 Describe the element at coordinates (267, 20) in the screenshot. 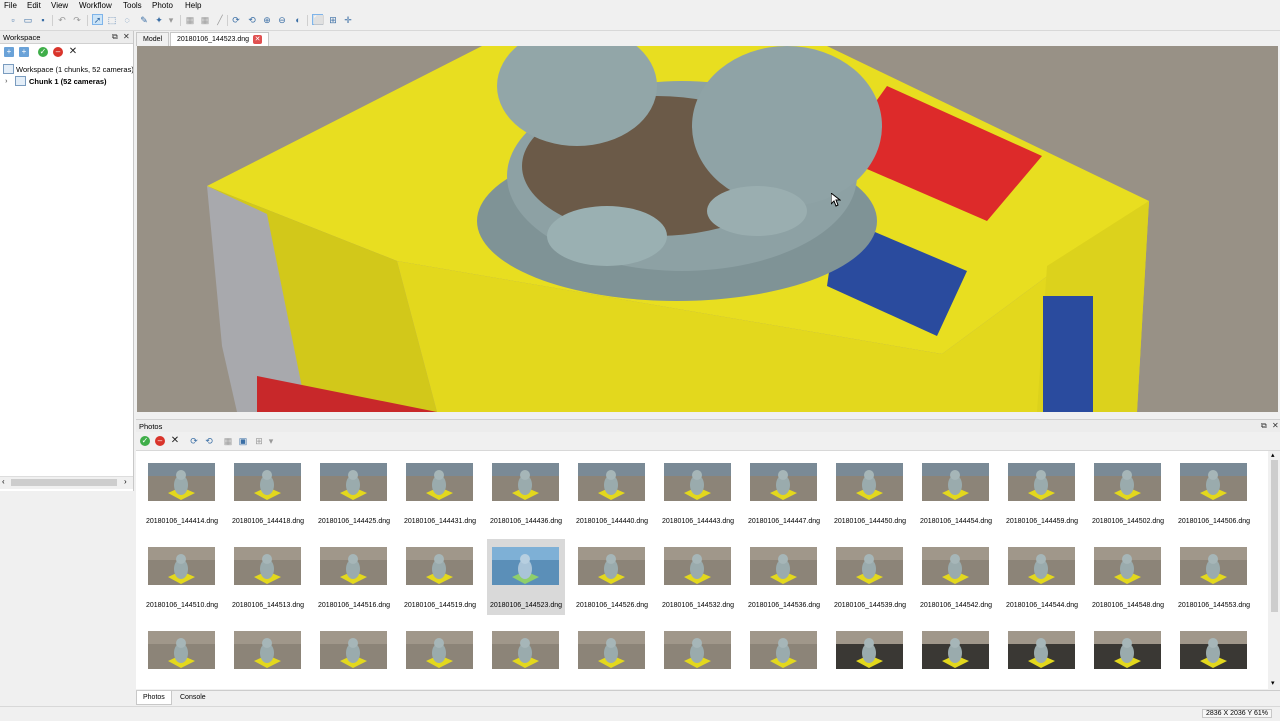

I see `zoom-in-icon: ⊕` at that location.